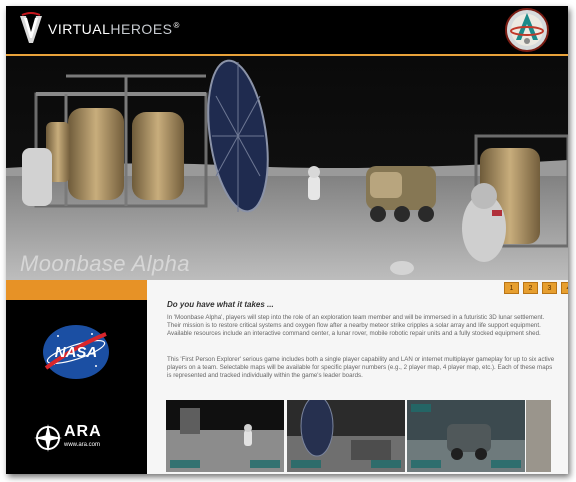  I want to click on gallery-pager: 1 2 3 4, so click(536, 288).